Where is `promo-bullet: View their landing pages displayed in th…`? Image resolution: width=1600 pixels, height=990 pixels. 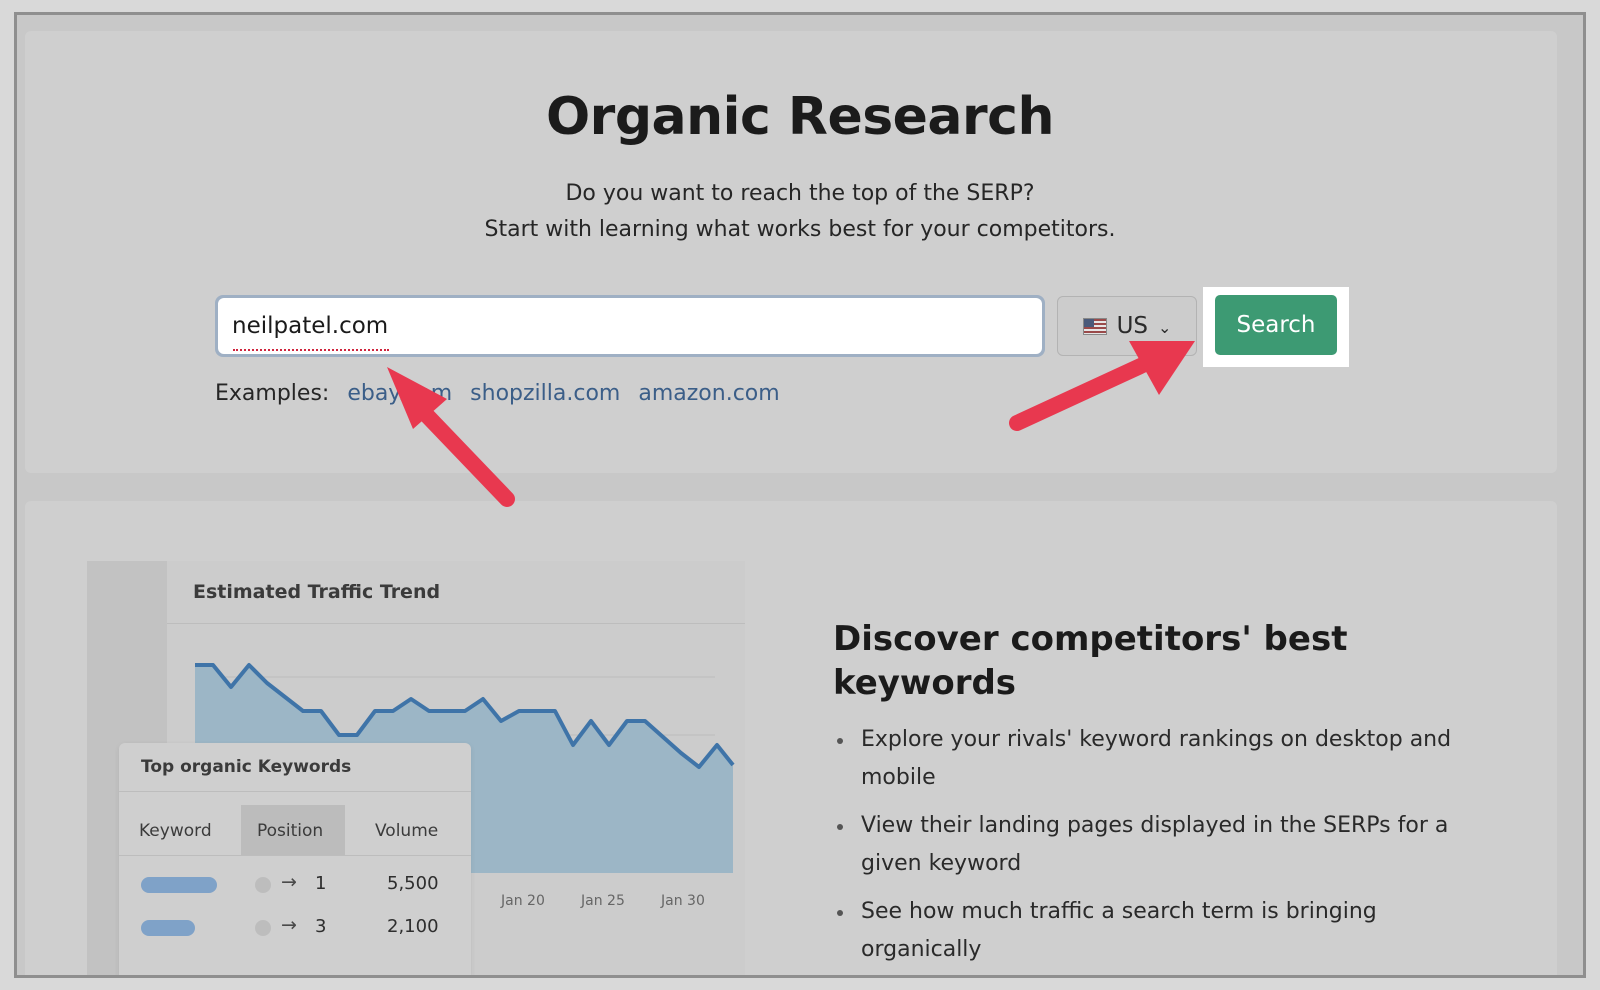
promo-bullet: View their landing pages displayed in th… is located at coordinates (1163, 845).